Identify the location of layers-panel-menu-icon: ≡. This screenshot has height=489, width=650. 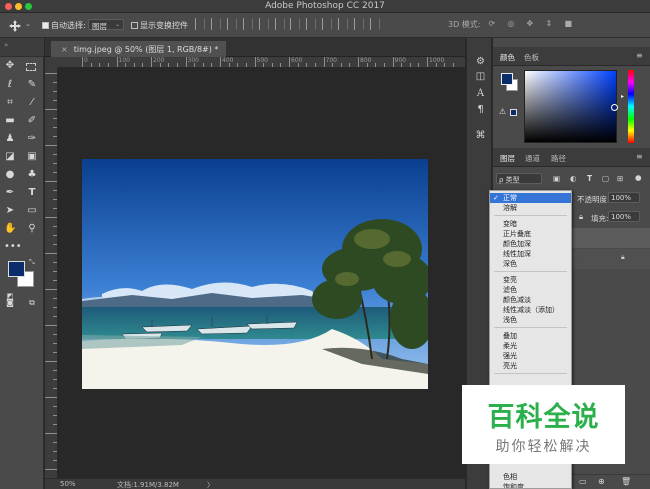
(639, 156).